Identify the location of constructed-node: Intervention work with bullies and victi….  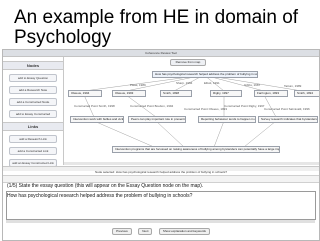
(97, 119).